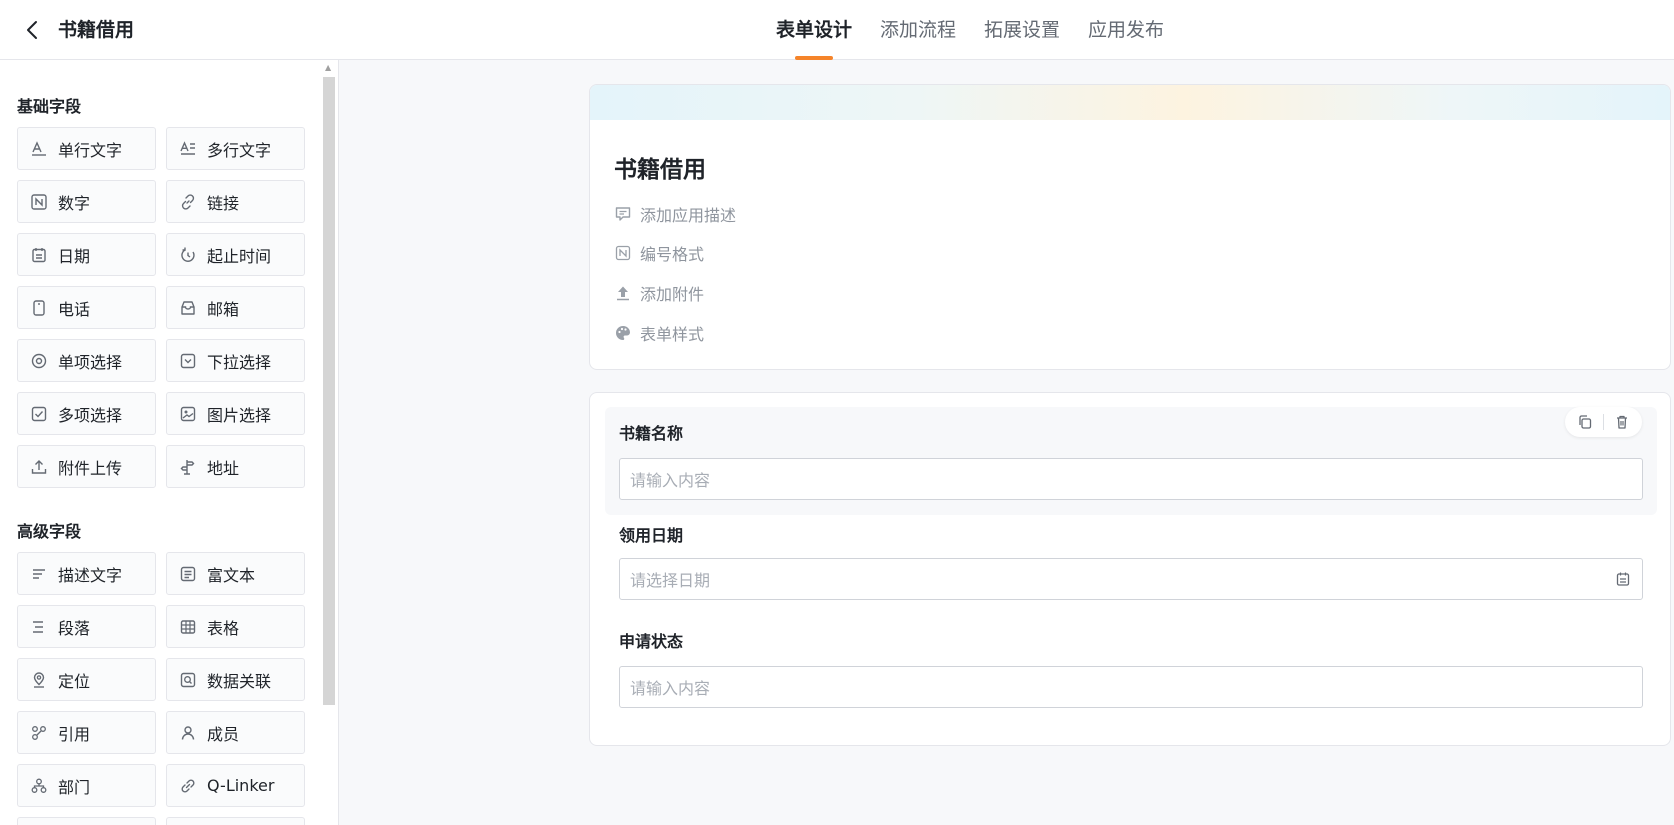  I want to click on tab-app-publish: 应用发布, so click(1126, 30).